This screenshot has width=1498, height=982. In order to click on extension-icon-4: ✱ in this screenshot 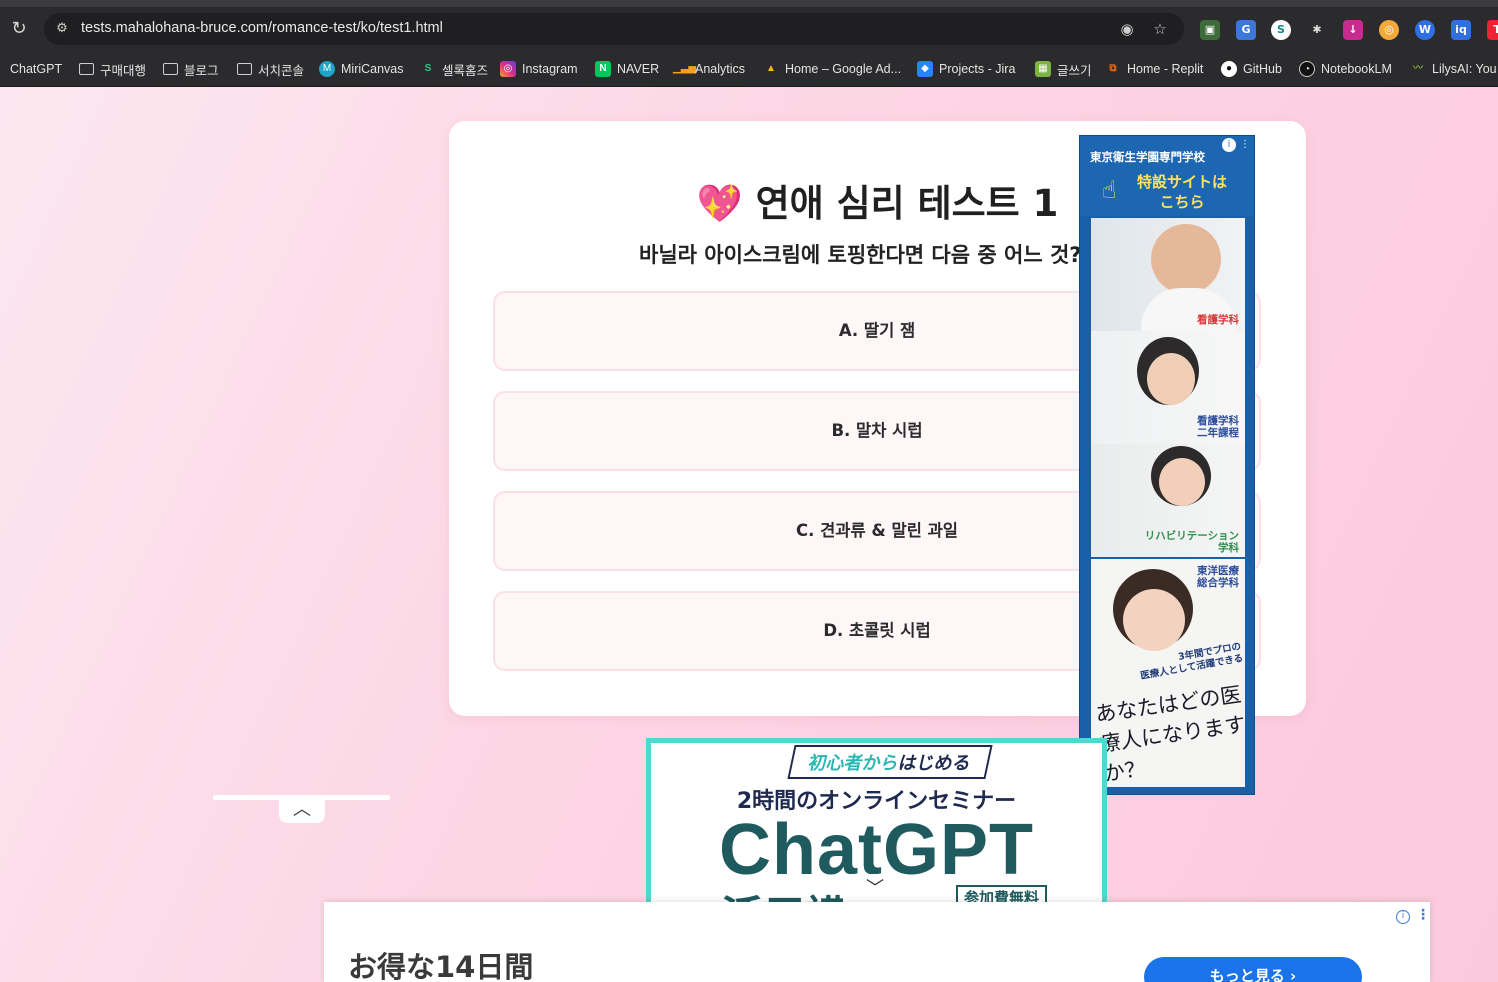, I will do `click(1317, 30)`.